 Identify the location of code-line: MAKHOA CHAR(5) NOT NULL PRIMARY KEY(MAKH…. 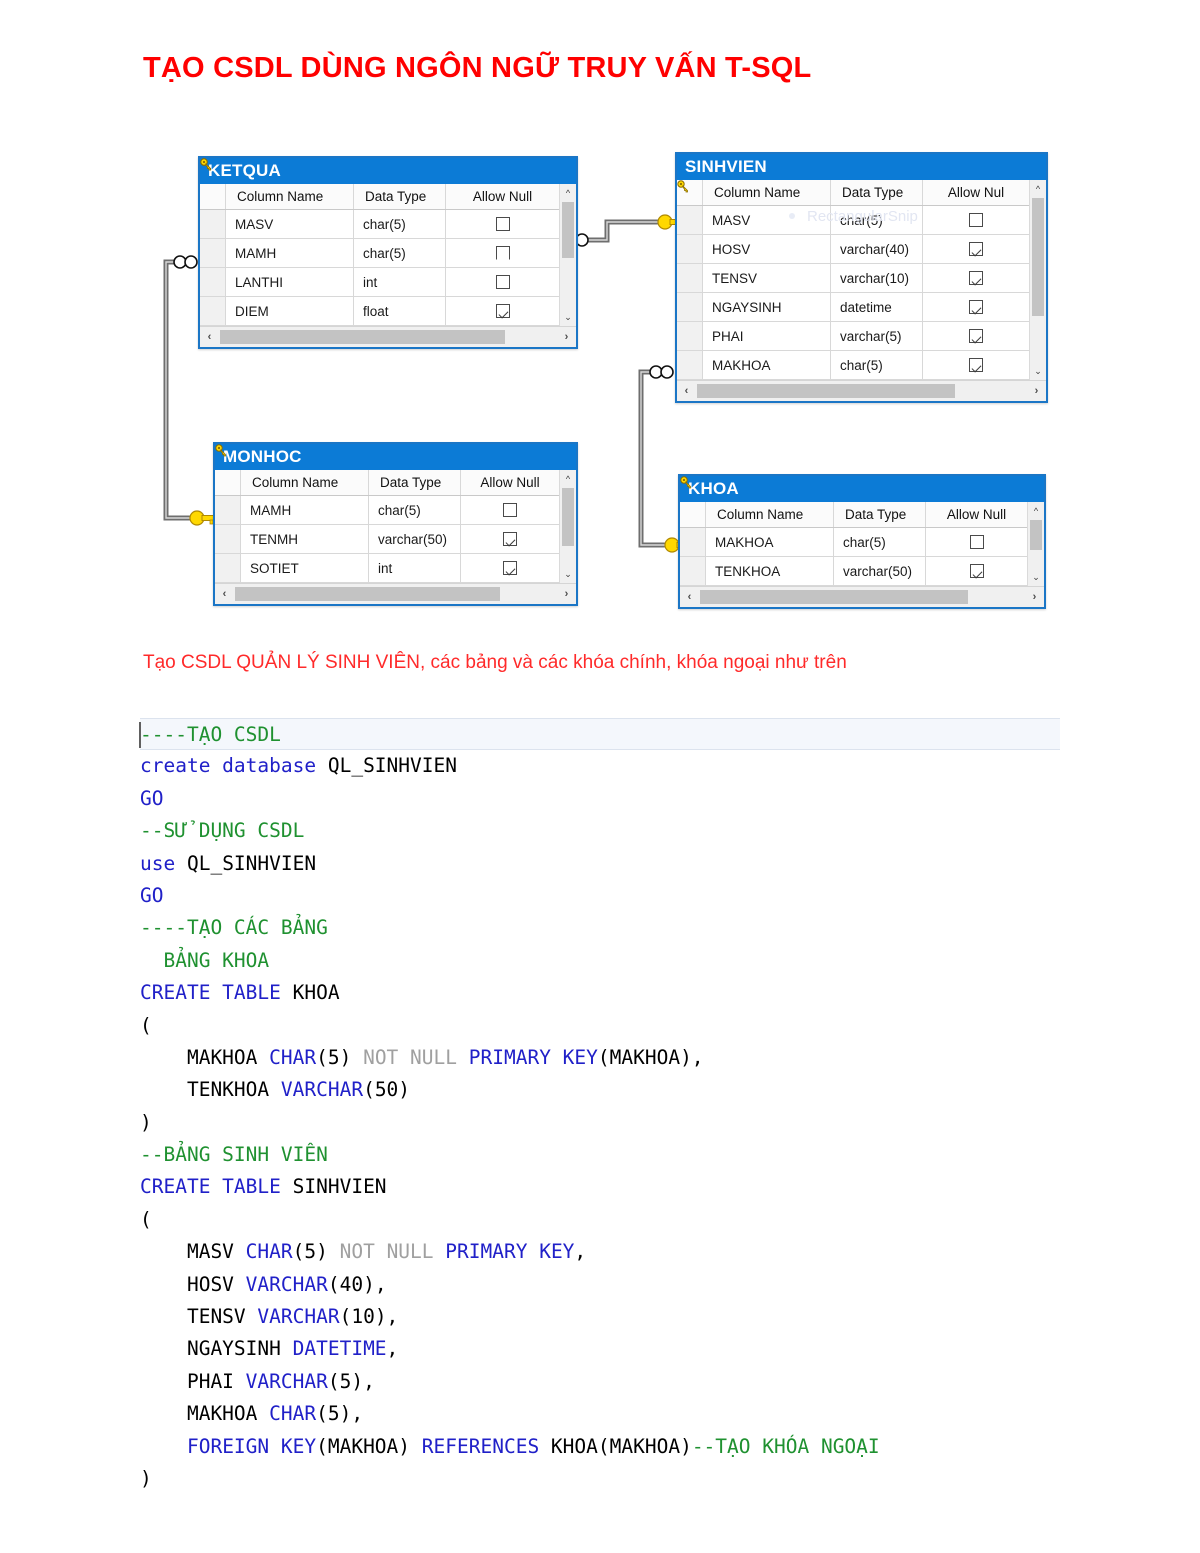
(600, 1058).